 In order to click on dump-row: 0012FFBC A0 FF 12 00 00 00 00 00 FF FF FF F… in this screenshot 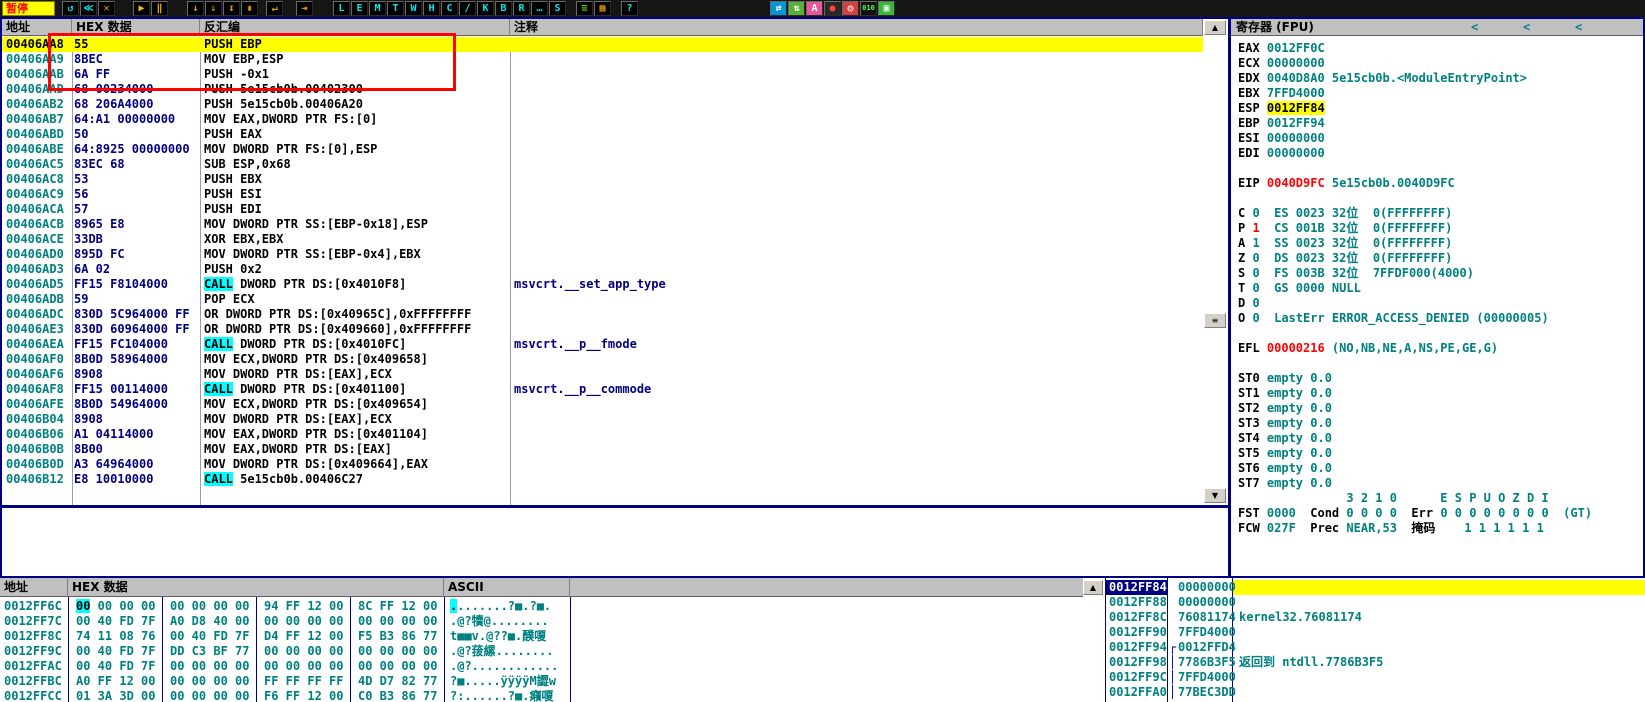, I will do `click(541, 681)`.